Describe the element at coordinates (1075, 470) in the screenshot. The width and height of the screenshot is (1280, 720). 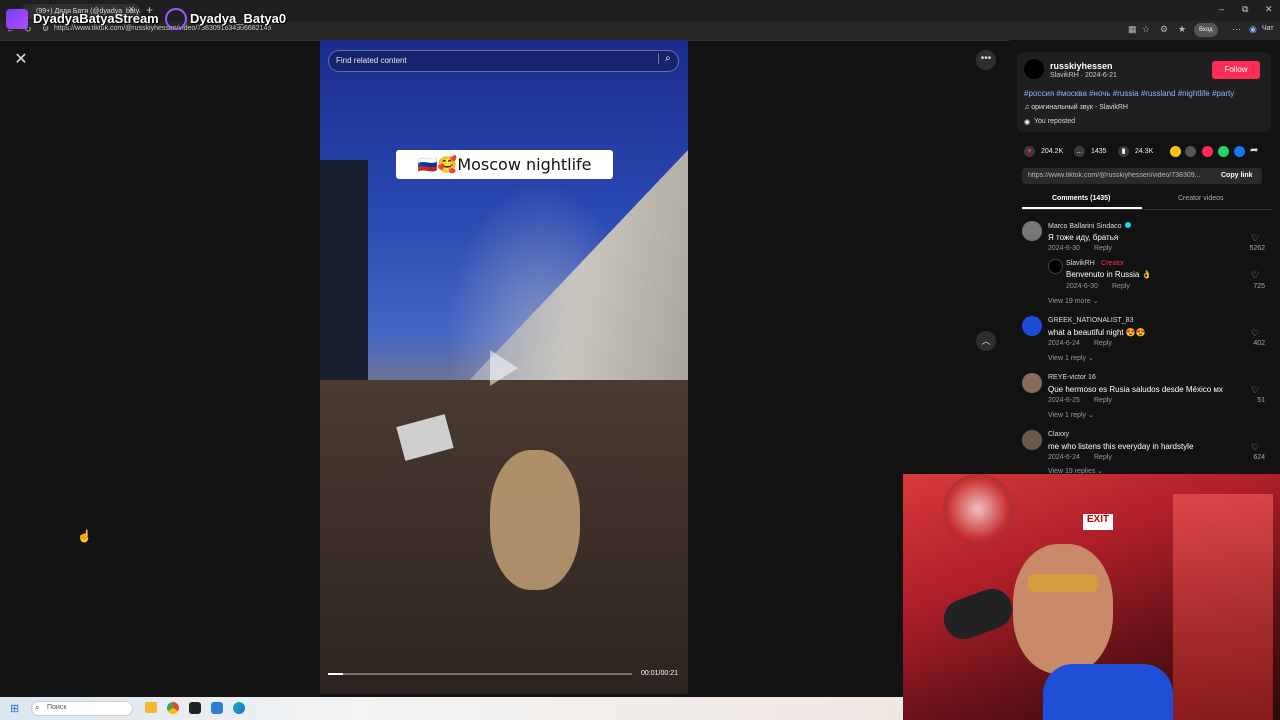
I see `view-replies: View 19 replies ⌄` at that location.